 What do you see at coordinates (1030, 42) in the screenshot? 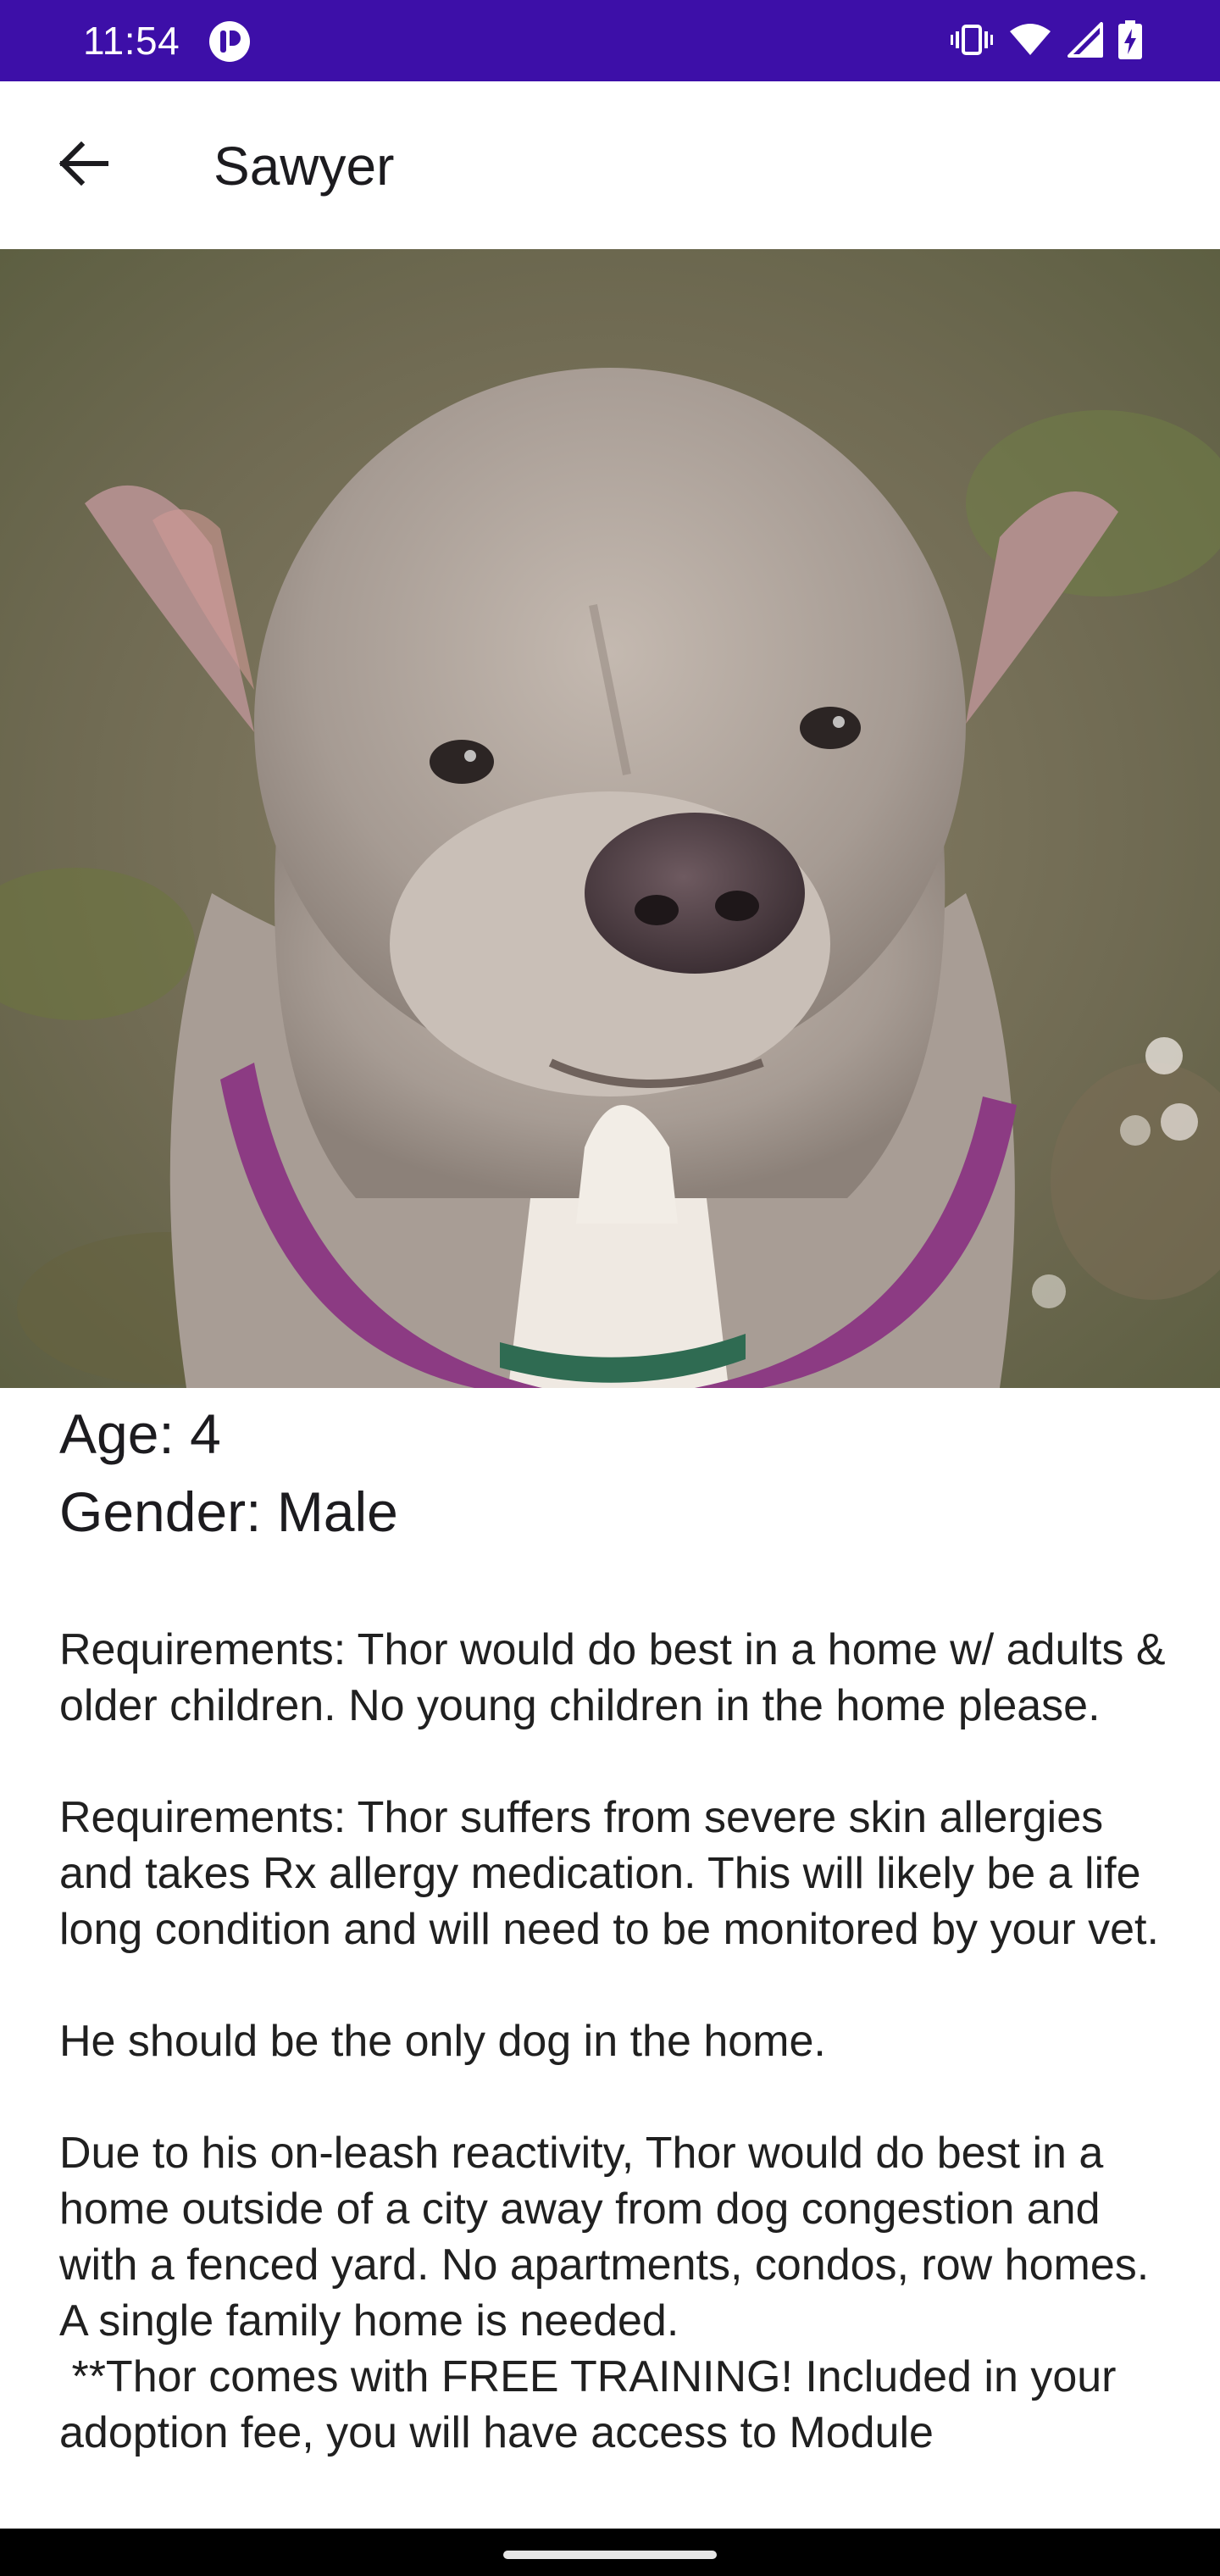
I see `wifi-icon` at bounding box center [1030, 42].